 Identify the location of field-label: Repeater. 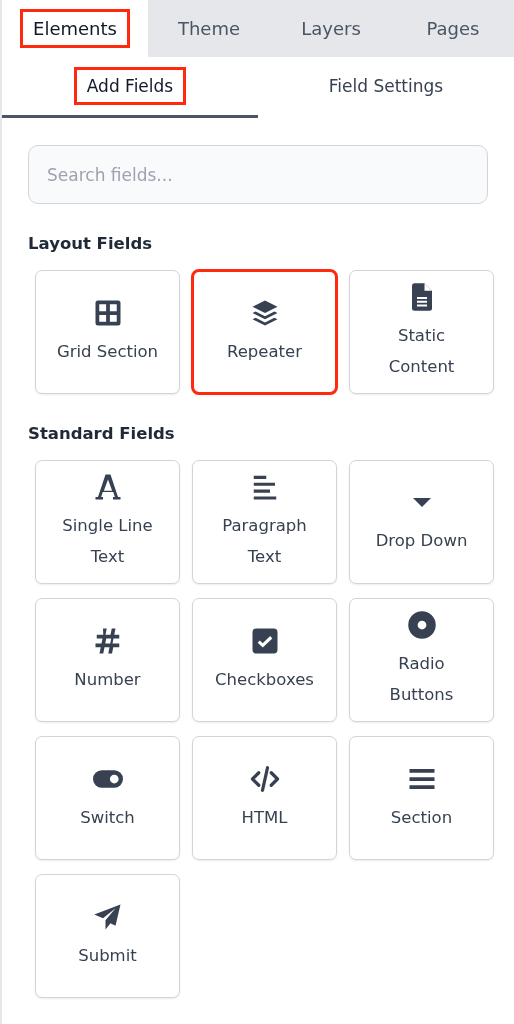
(264, 351).